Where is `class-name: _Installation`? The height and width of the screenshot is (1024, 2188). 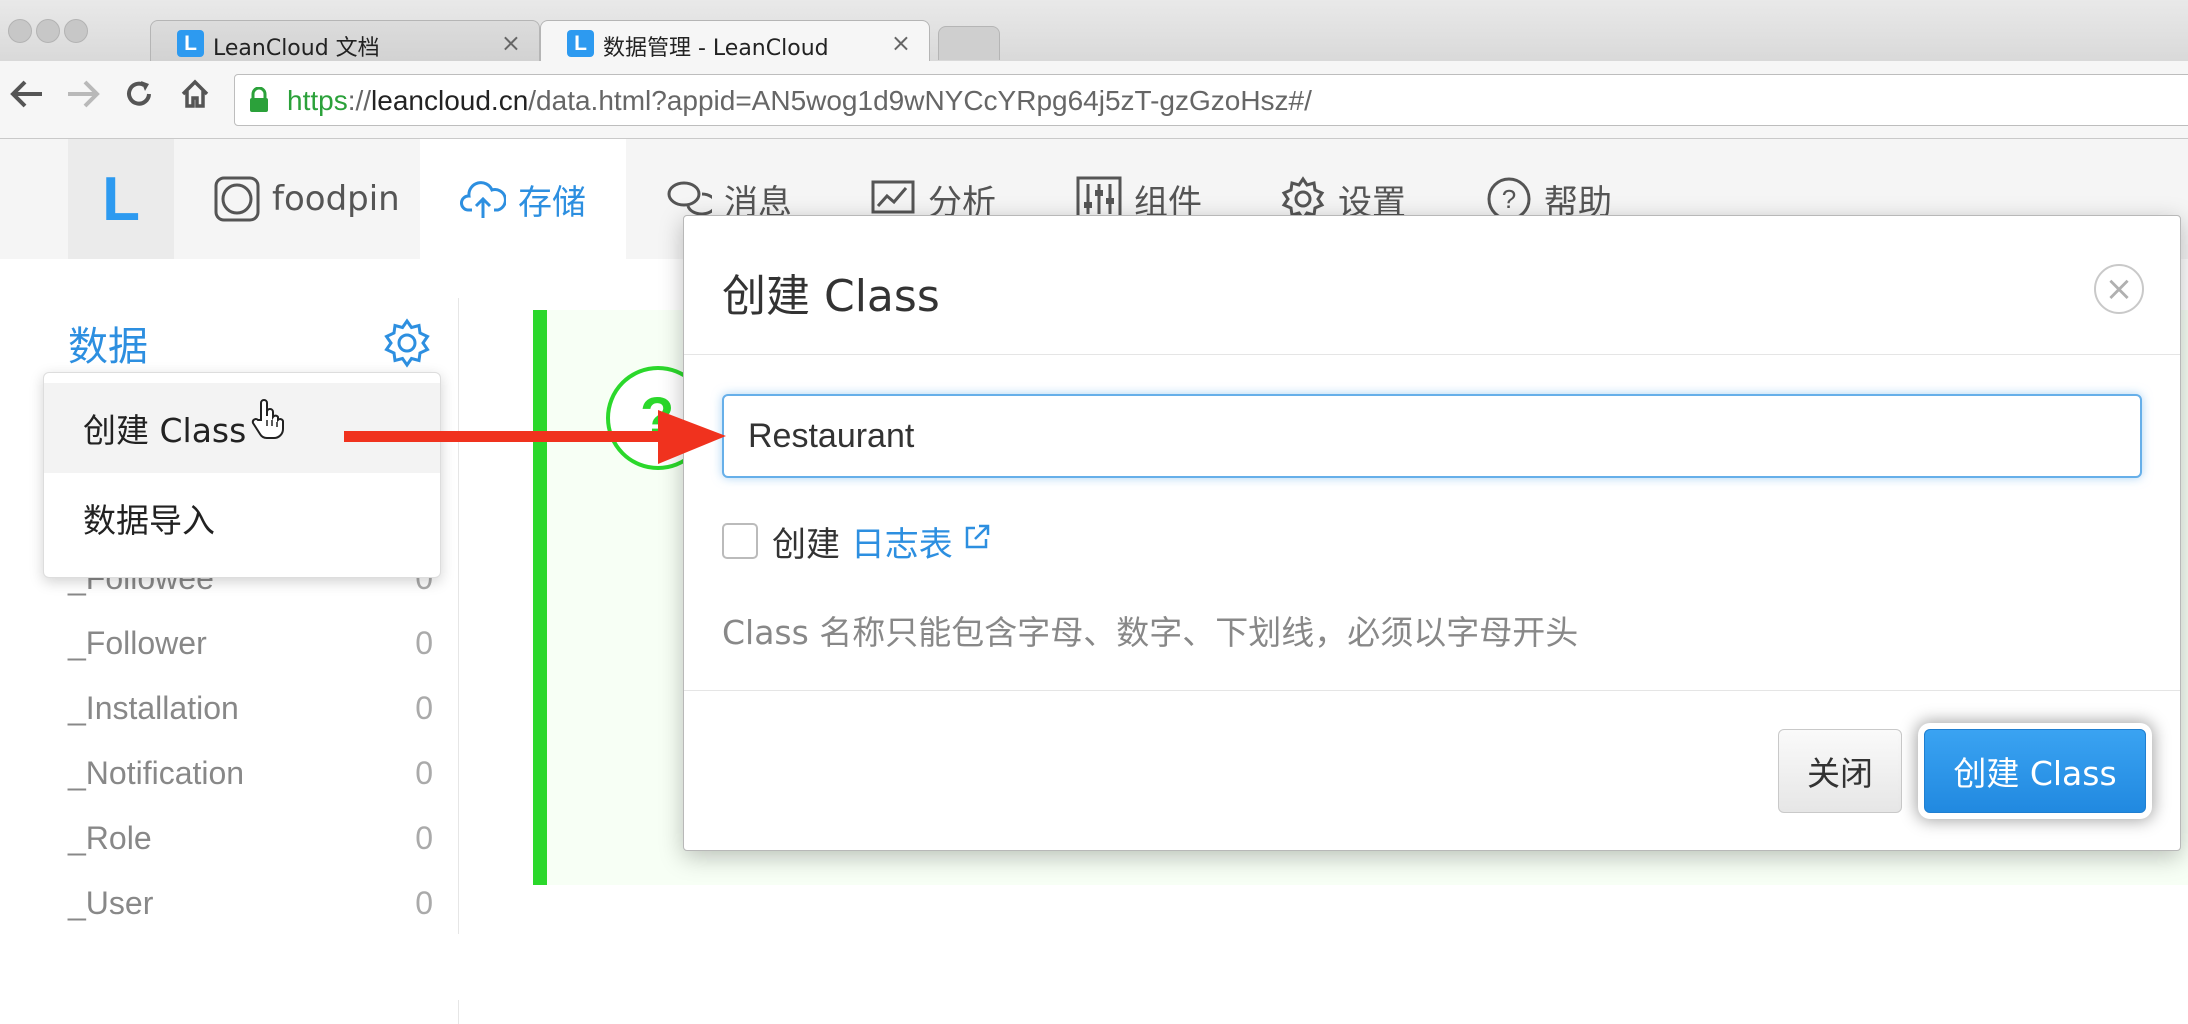 class-name: _Installation is located at coordinates (153, 708).